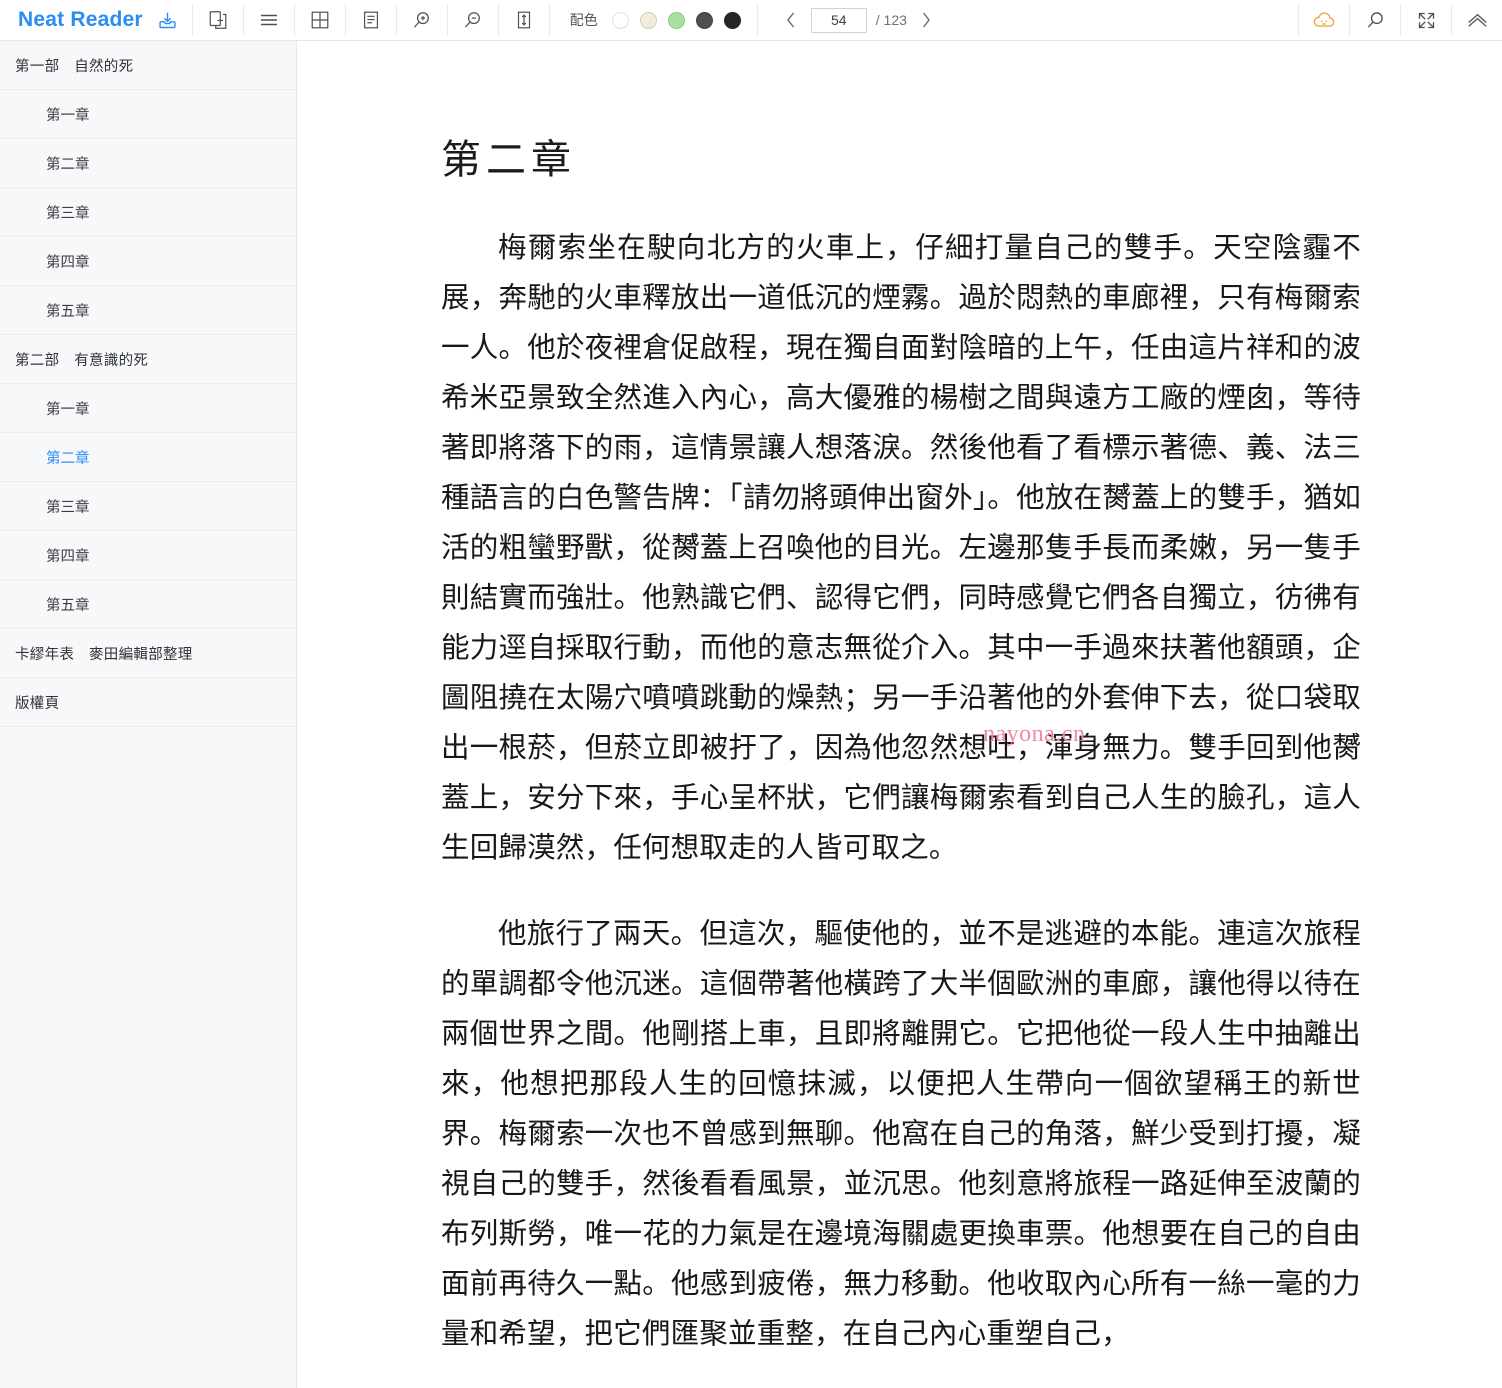 Image resolution: width=1502 pixels, height=1388 pixels. Describe the element at coordinates (218, 20) in the screenshot. I see `two-page-spread-icon` at that location.